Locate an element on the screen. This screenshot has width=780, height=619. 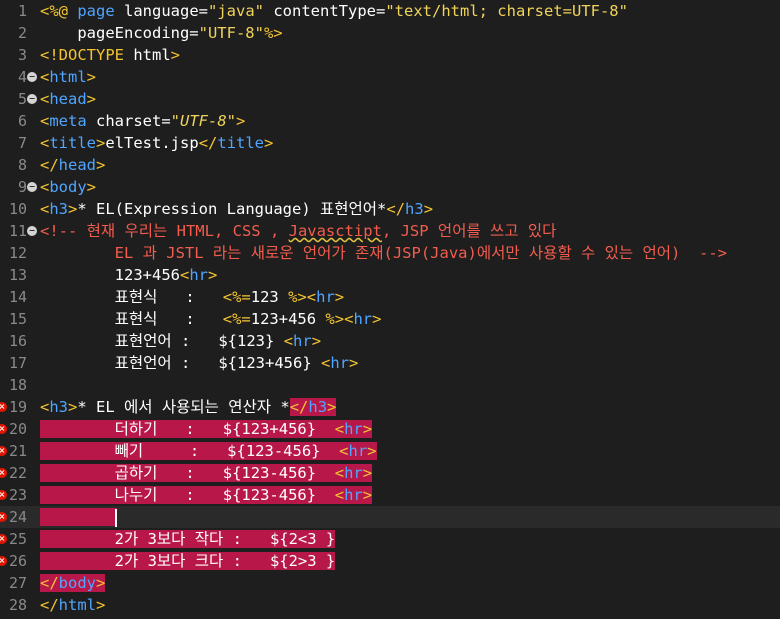
code-line: 26 × 2가 3보다 크다 : ${2>3 } is located at coordinates (390, 561).